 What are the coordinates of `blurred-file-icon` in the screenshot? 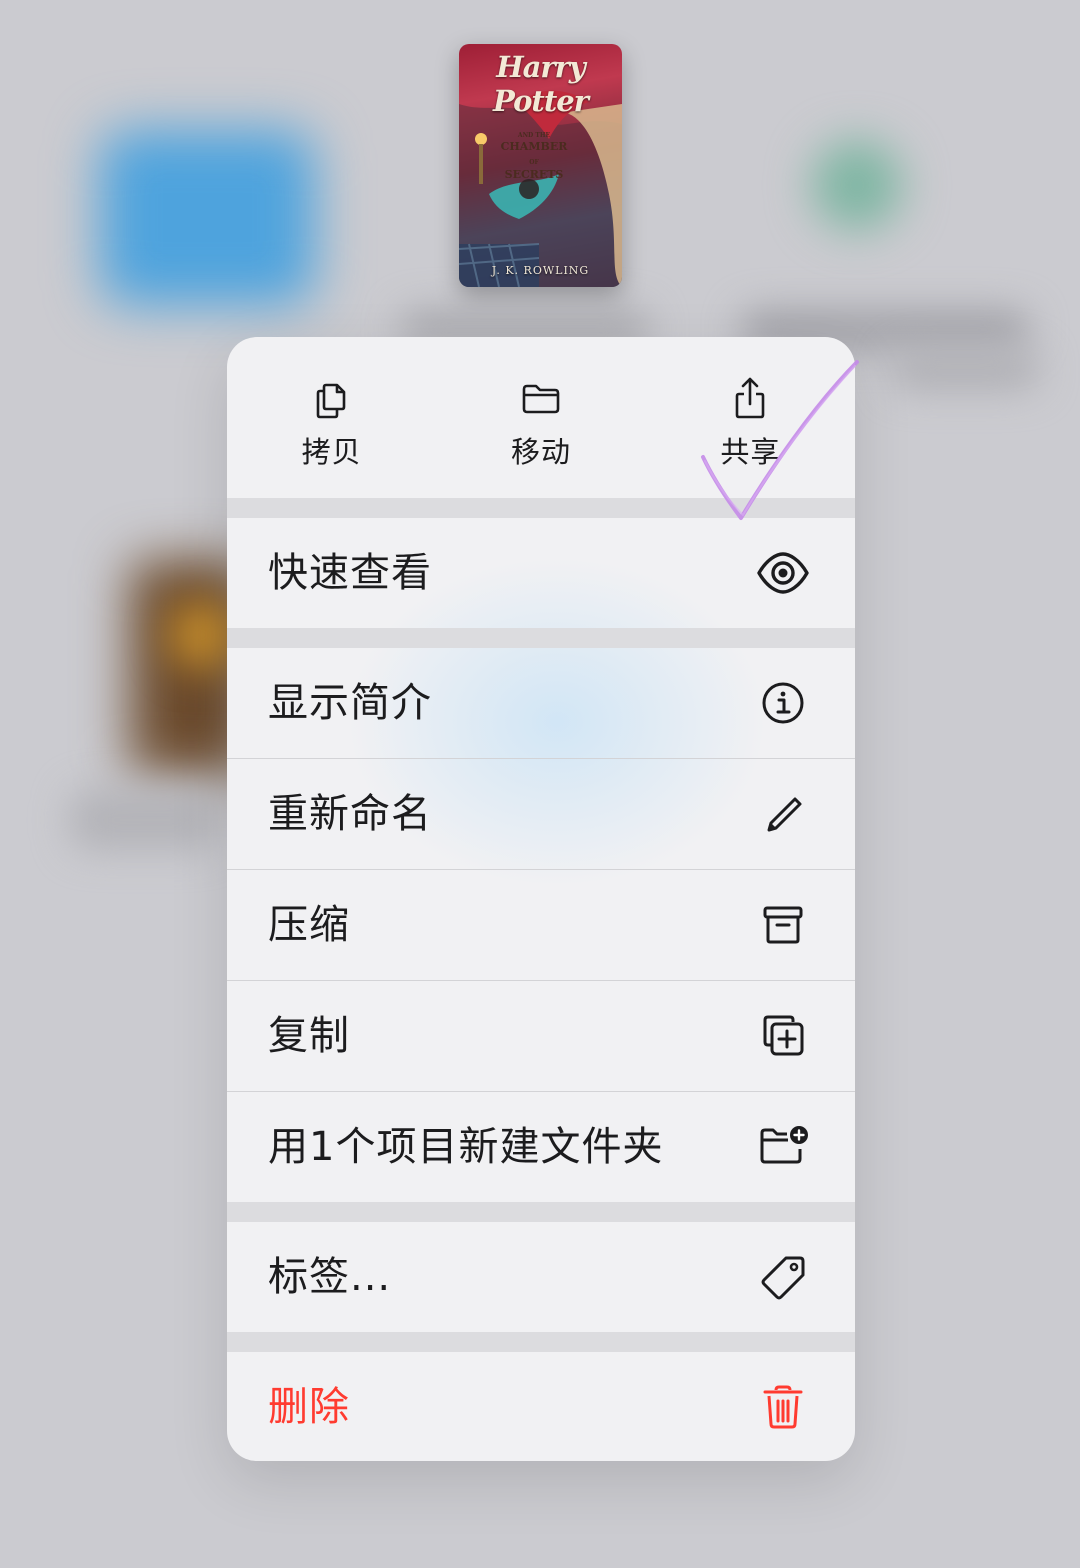 It's located at (857, 185).